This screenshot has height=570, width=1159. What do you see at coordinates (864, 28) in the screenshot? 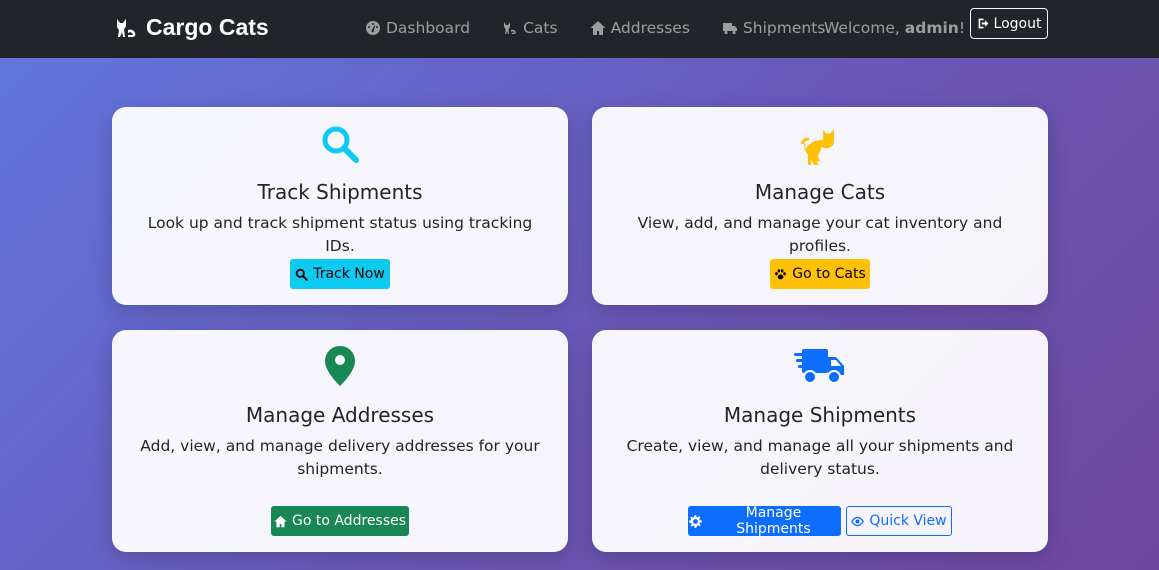
I see `welcome-prefix: Welcome,` at bounding box center [864, 28].